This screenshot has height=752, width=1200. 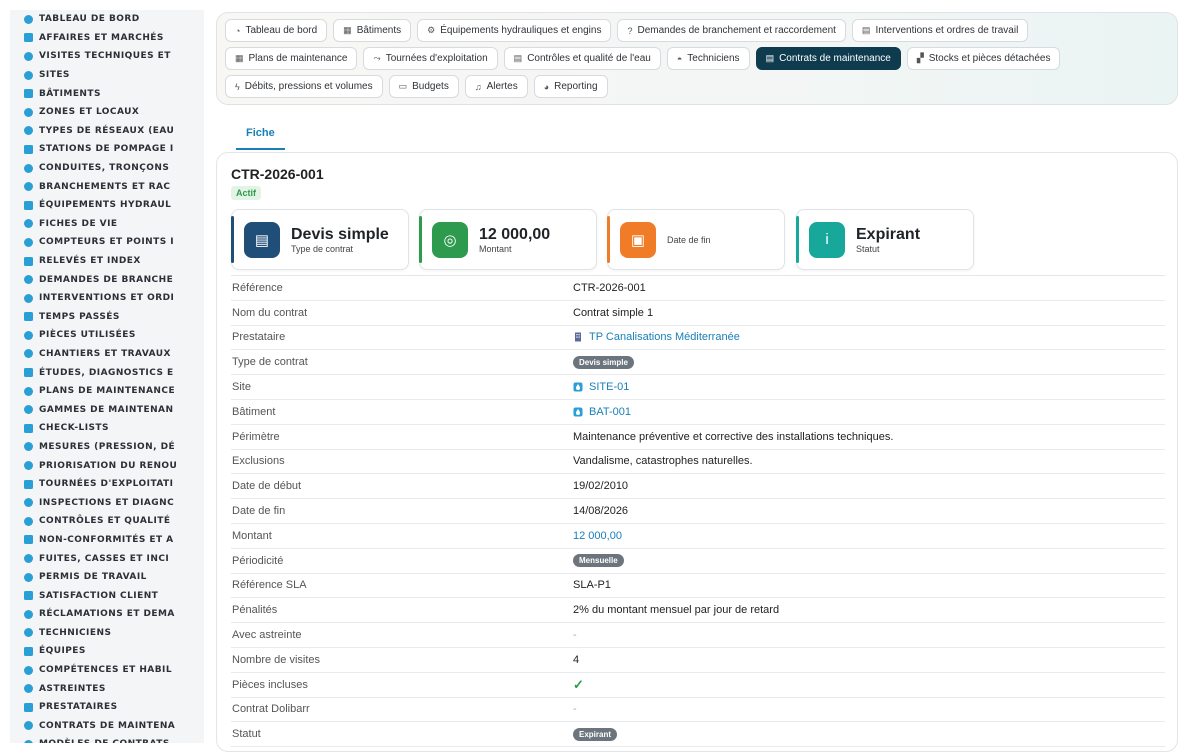 I want to click on nav-button: ▦ Plans de maintenance, so click(x=291, y=58).